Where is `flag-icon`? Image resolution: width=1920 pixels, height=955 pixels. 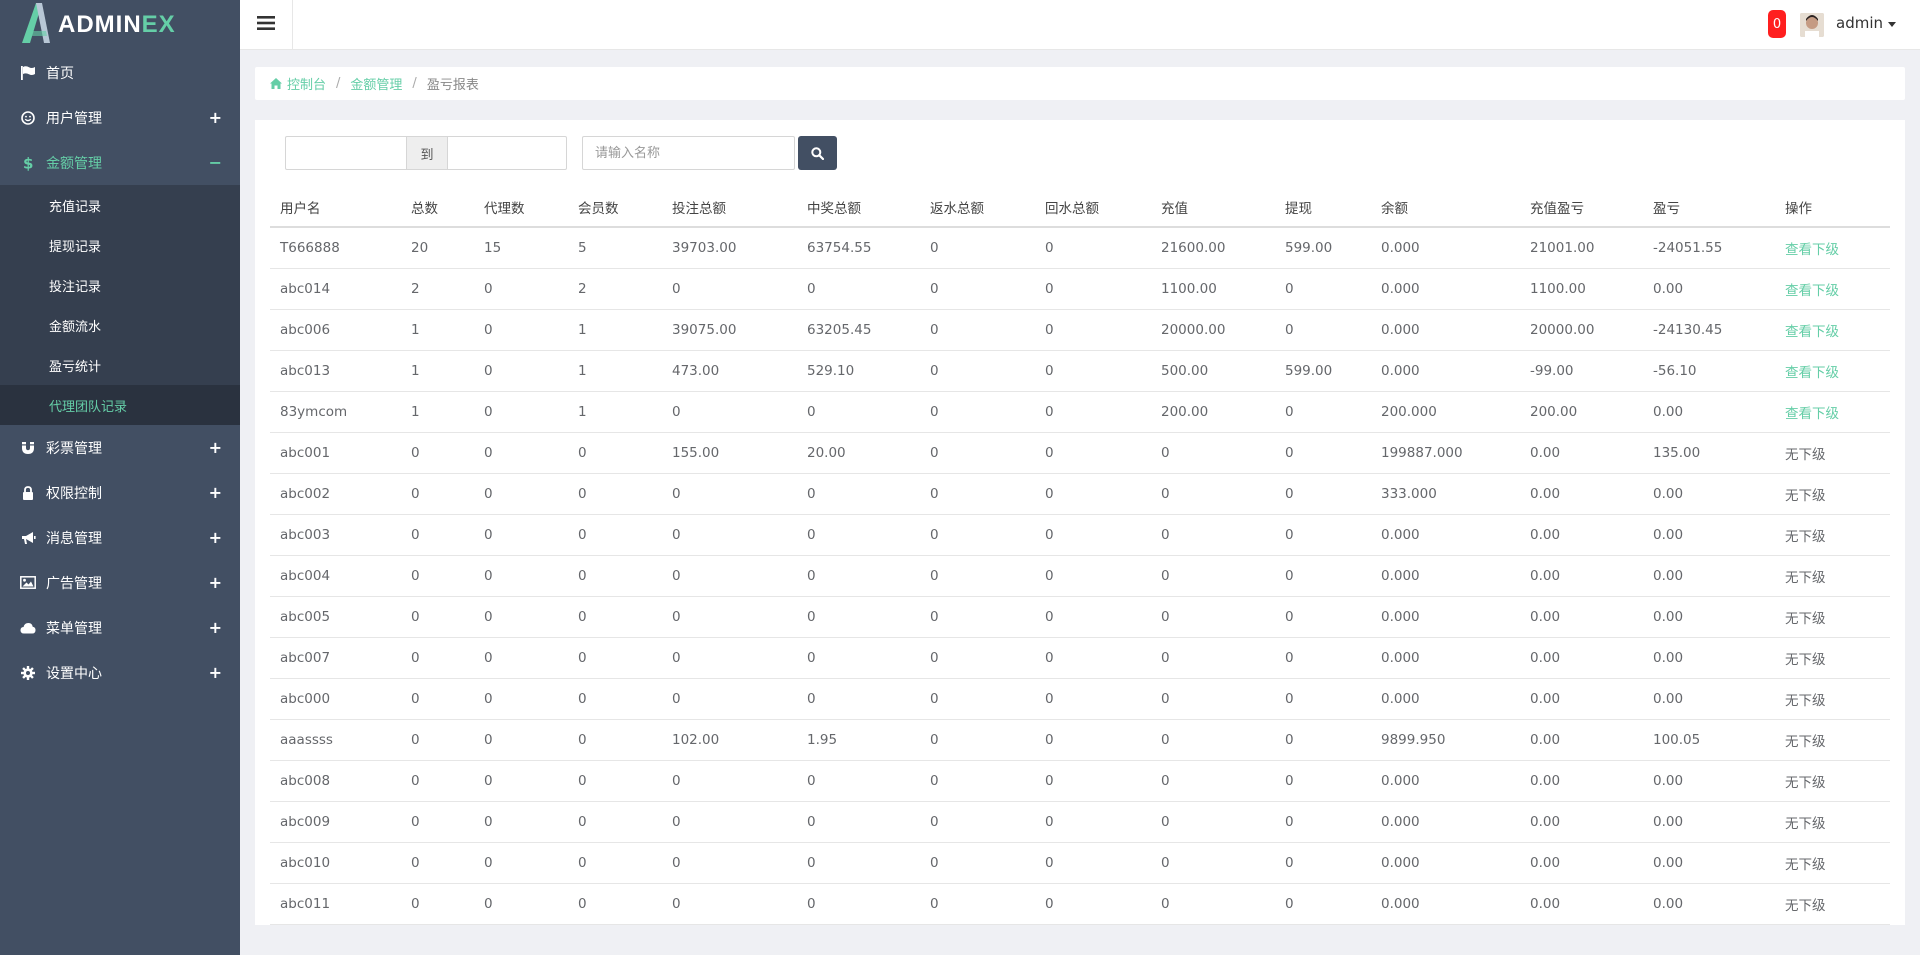
flag-icon is located at coordinates (28, 73).